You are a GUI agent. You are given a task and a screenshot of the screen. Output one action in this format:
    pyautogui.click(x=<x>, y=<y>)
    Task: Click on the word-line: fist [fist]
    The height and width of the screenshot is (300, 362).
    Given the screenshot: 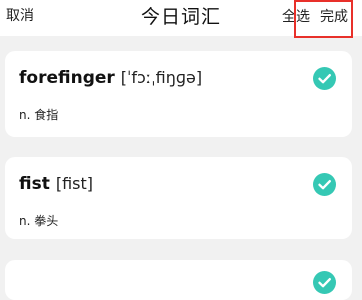 What is the action you would take?
    pyautogui.click(x=56, y=184)
    